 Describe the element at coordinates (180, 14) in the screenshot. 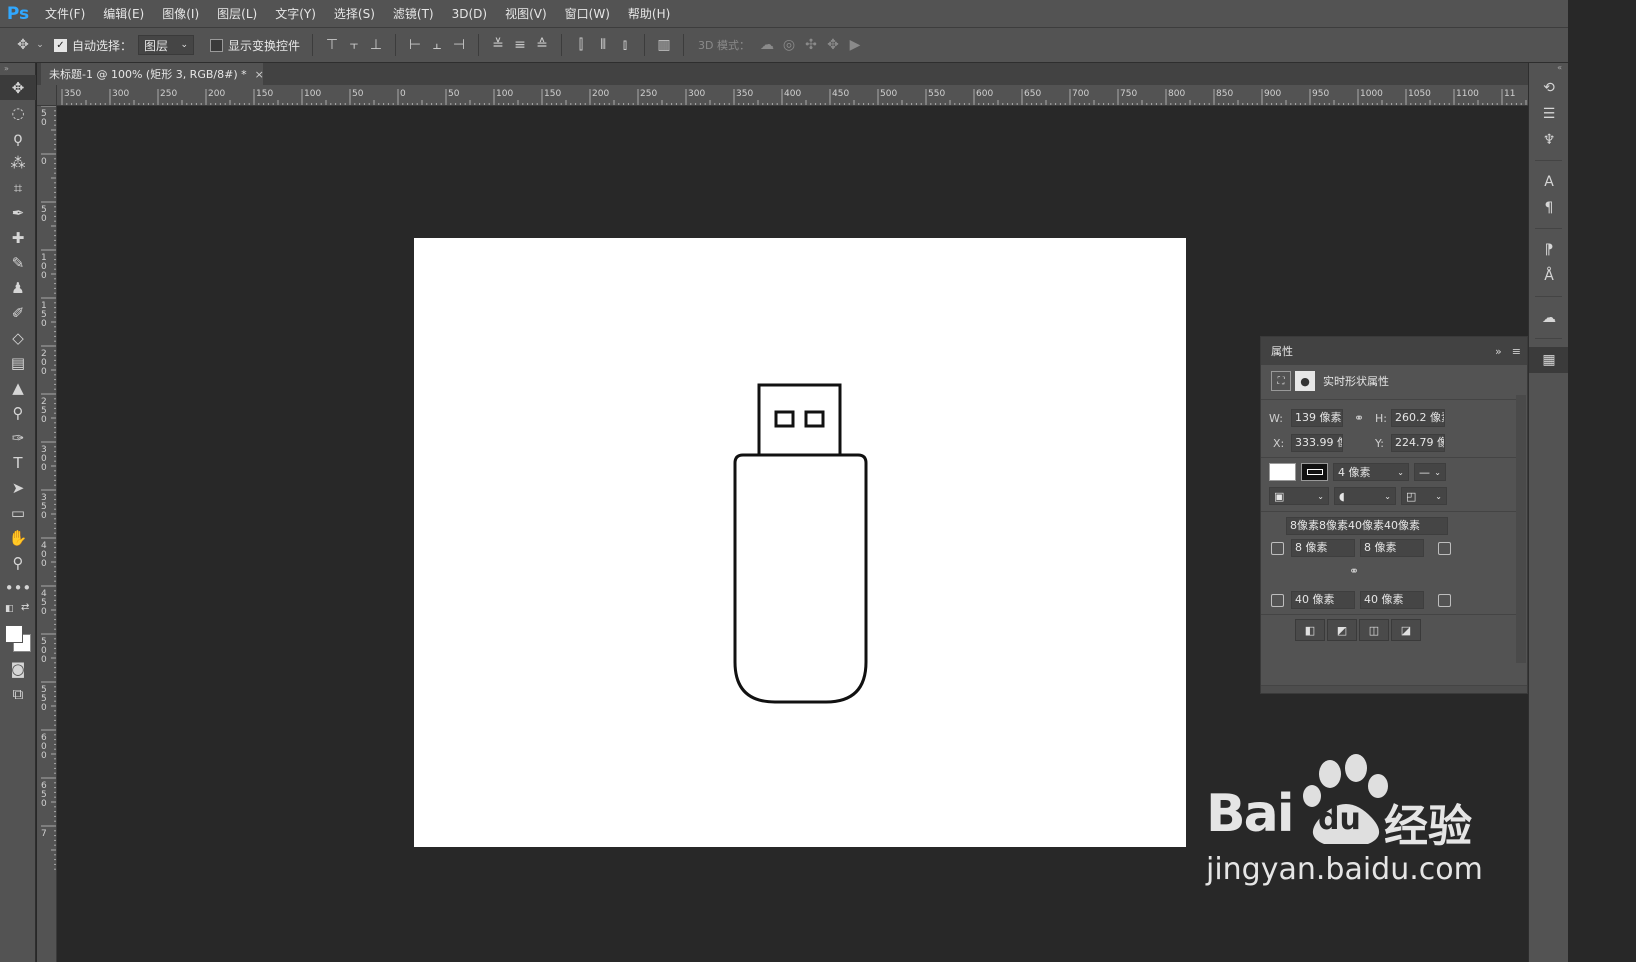

I see `menu-image: 图像(I)` at that location.